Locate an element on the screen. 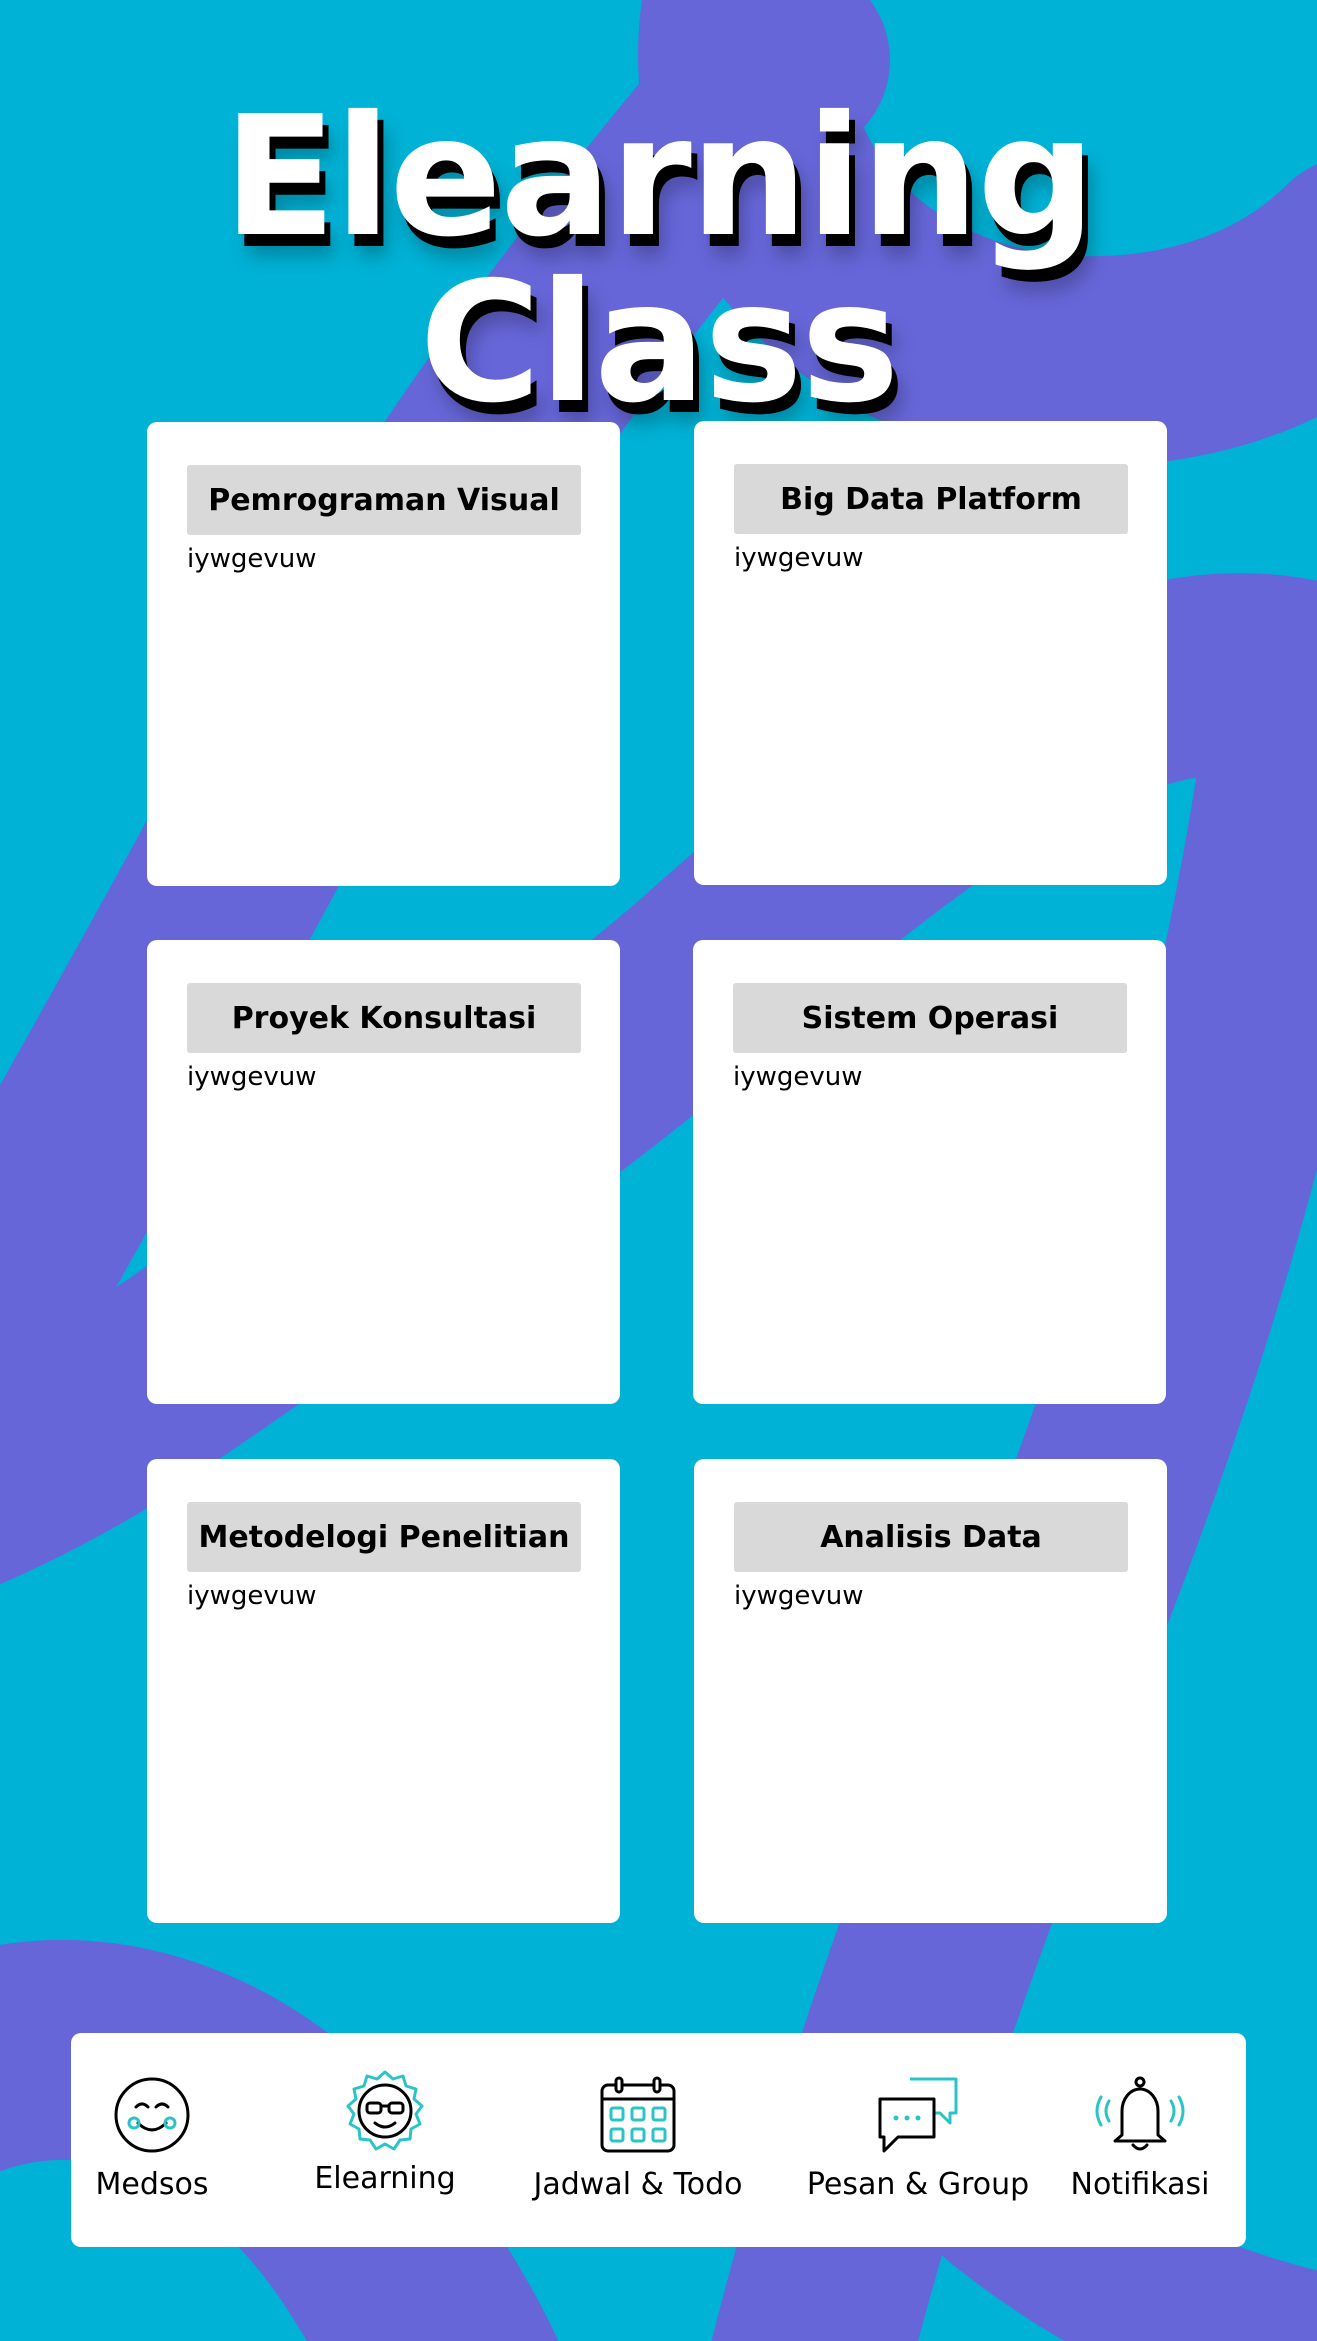 This screenshot has height=2341, width=1317. nav-item-medsos: Medsos is located at coordinates (152, 2138).